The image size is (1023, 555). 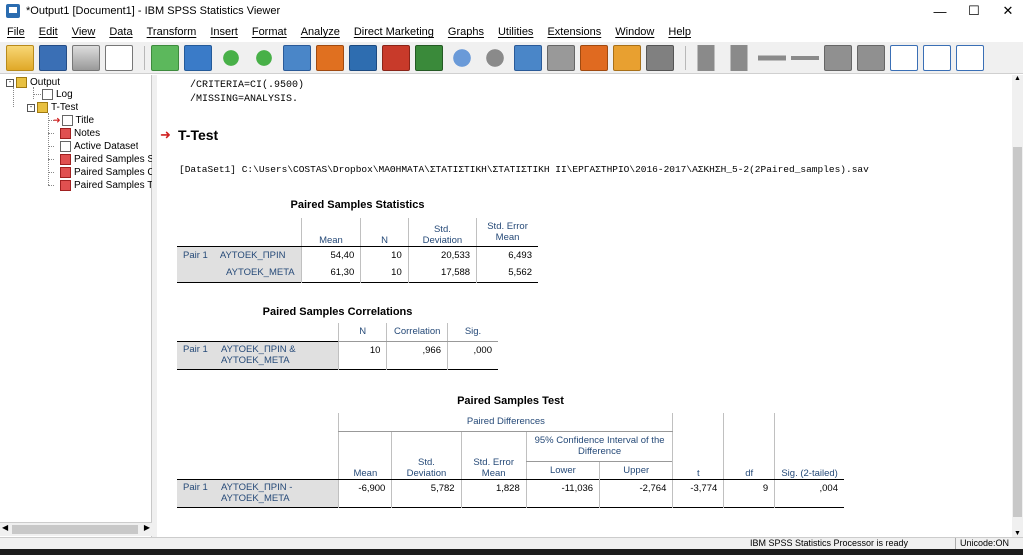 What do you see at coordinates (417, 355) in the screenshot?
I see `cell-correlation: ,966` at bounding box center [417, 355].